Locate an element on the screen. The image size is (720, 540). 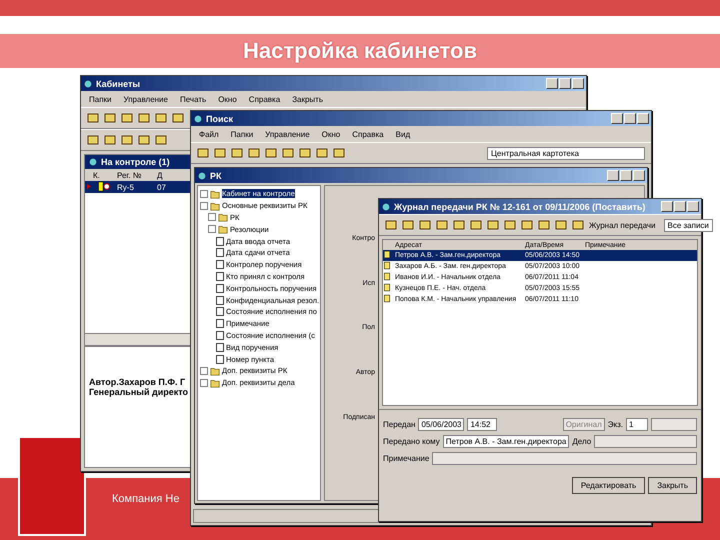
filter-label: Журнал передачи is located at coordinates (622, 225).